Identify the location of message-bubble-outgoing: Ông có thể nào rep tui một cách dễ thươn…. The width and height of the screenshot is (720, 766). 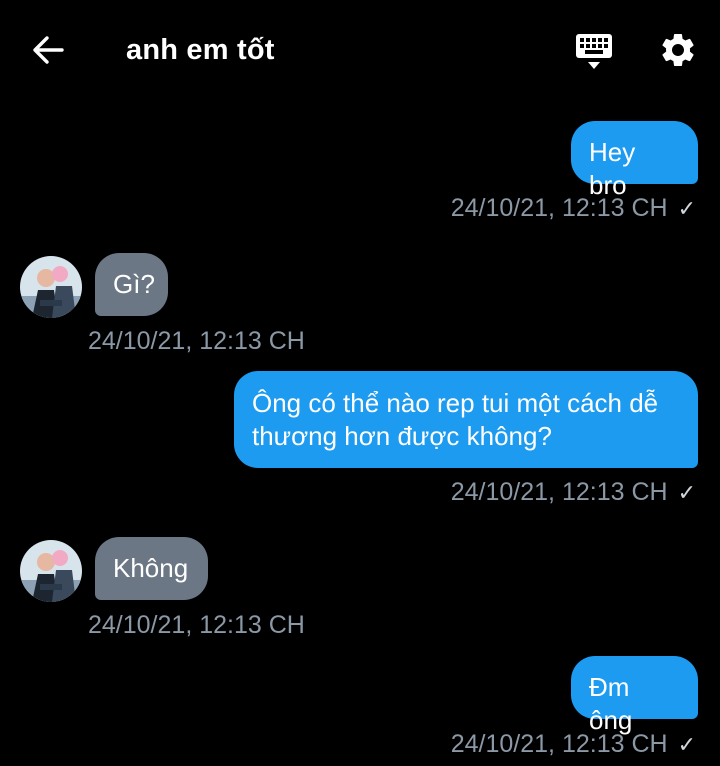
(466, 419).